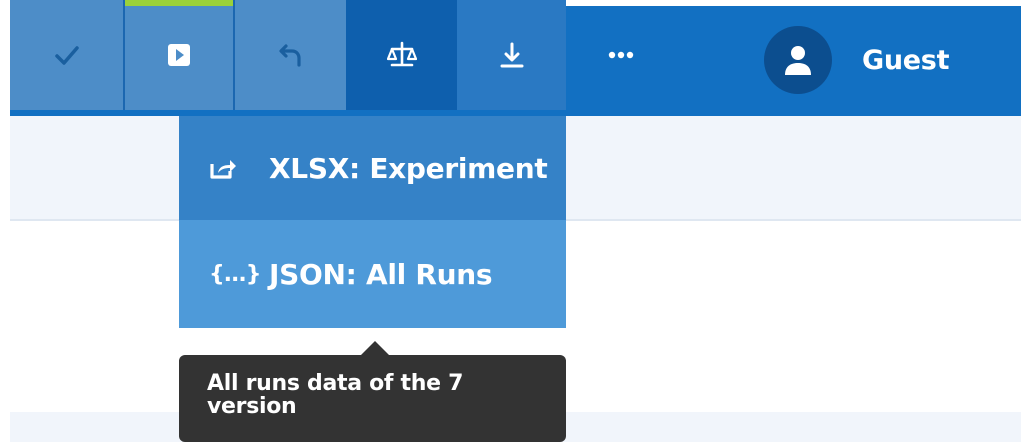 The height and width of the screenshot is (442, 1021). What do you see at coordinates (252, 406) in the screenshot?
I see `tooltip-line: version` at bounding box center [252, 406].